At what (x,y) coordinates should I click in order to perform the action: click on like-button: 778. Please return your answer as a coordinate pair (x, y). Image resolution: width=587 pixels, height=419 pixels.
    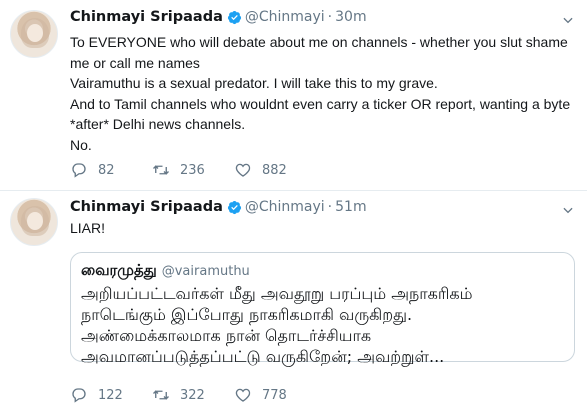
    Looking at the image, I should click on (274, 395).